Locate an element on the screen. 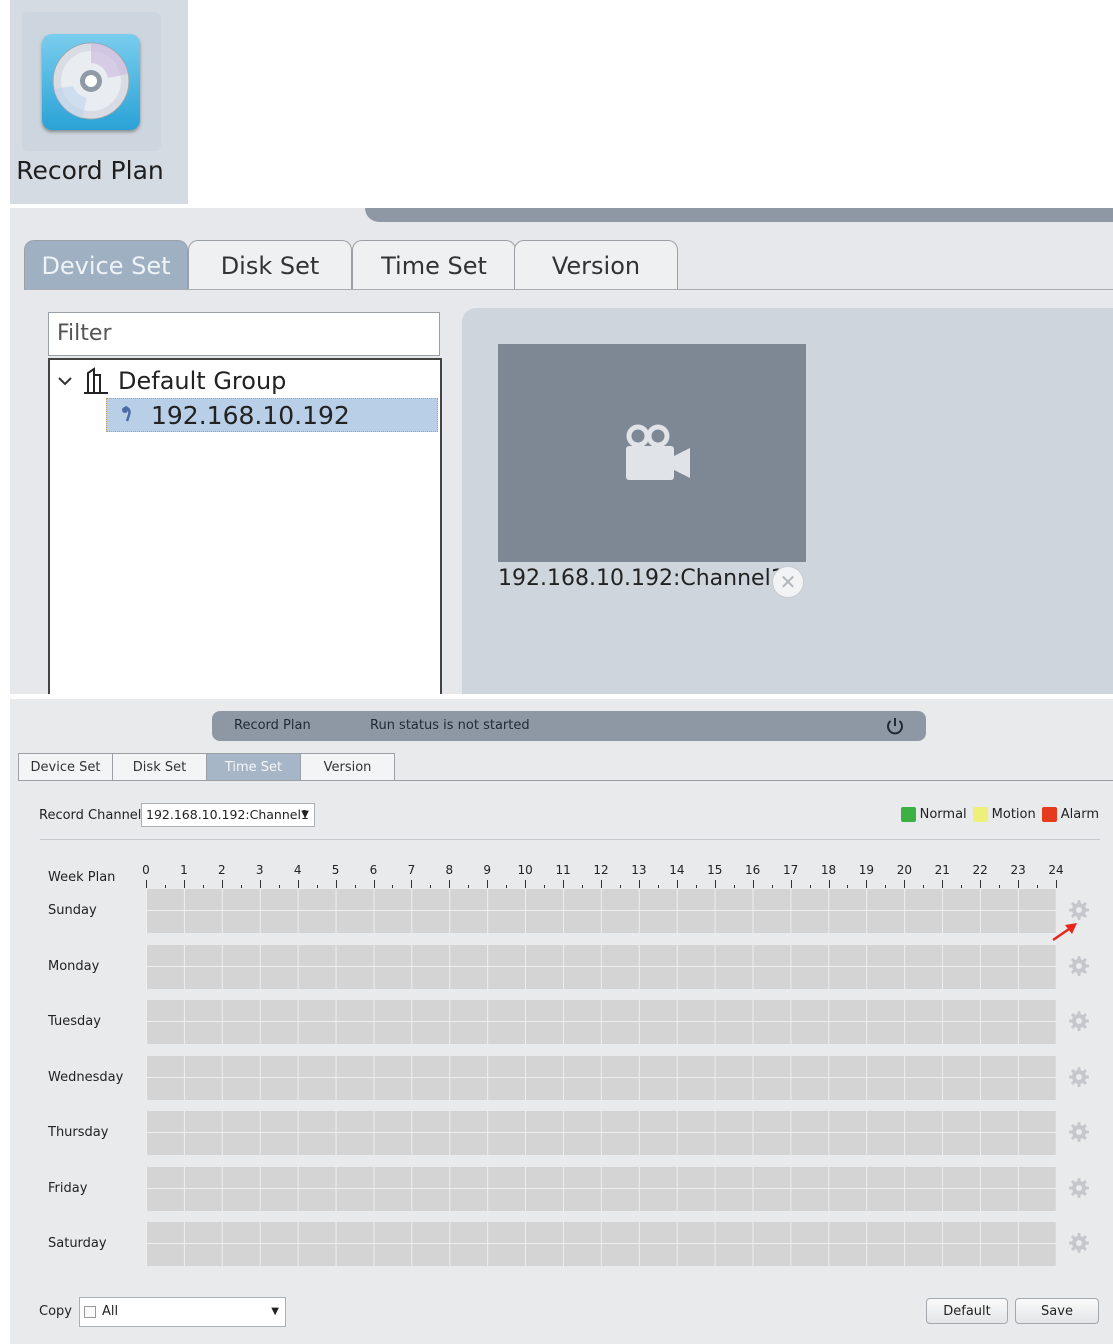 This screenshot has height=1344, width=1113. hour-tick-label: 3 is located at coordinates (259, 870).